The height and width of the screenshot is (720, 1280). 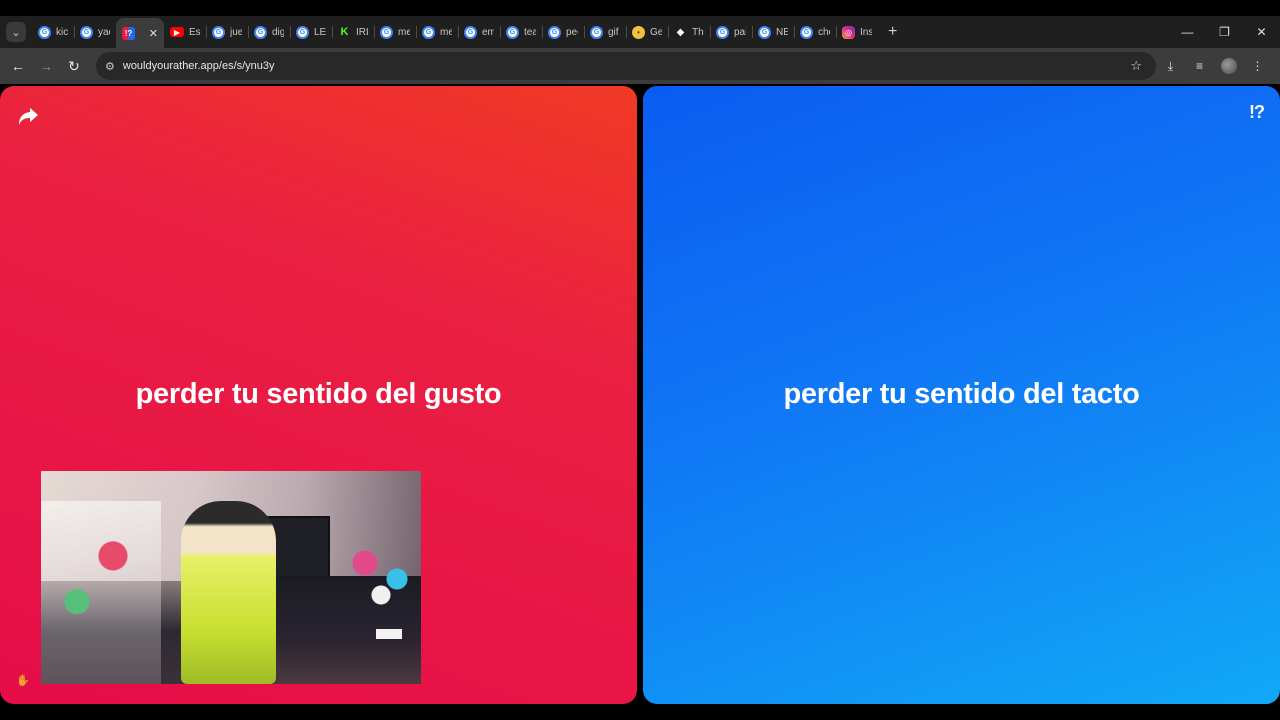 I want to click on browser-tab: Gpair, so click(x=731, y=32).